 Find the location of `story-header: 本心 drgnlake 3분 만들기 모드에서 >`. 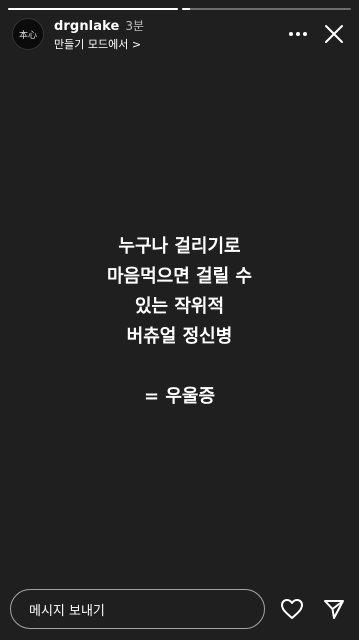

story-header: 本心 drgnlake 3분 만들기 모드에서 > is located at coordinates (179, 34).